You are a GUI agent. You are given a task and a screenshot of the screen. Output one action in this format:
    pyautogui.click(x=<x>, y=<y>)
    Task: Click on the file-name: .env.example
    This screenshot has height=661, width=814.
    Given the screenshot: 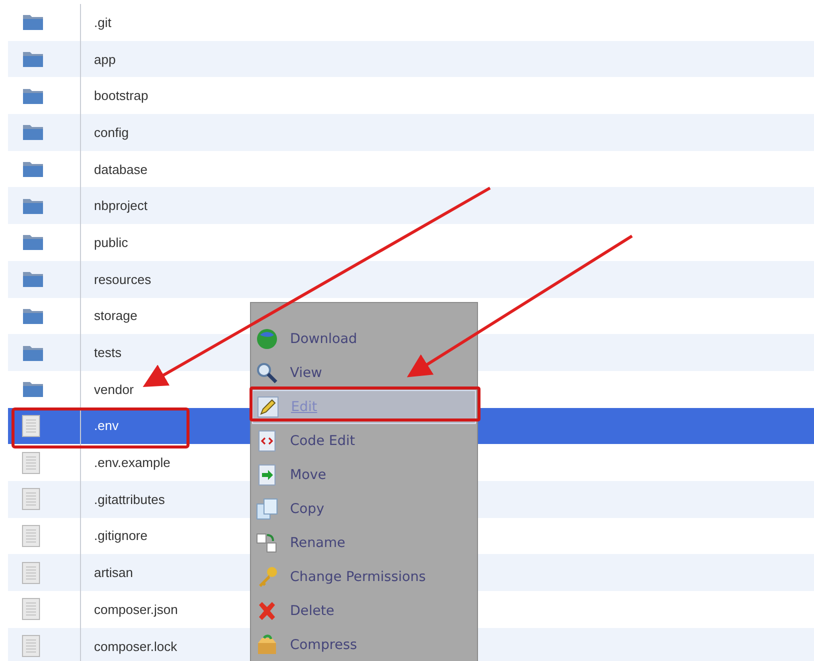 What is the action you would take?
    pyautogui.click(x=131, y=462)
    